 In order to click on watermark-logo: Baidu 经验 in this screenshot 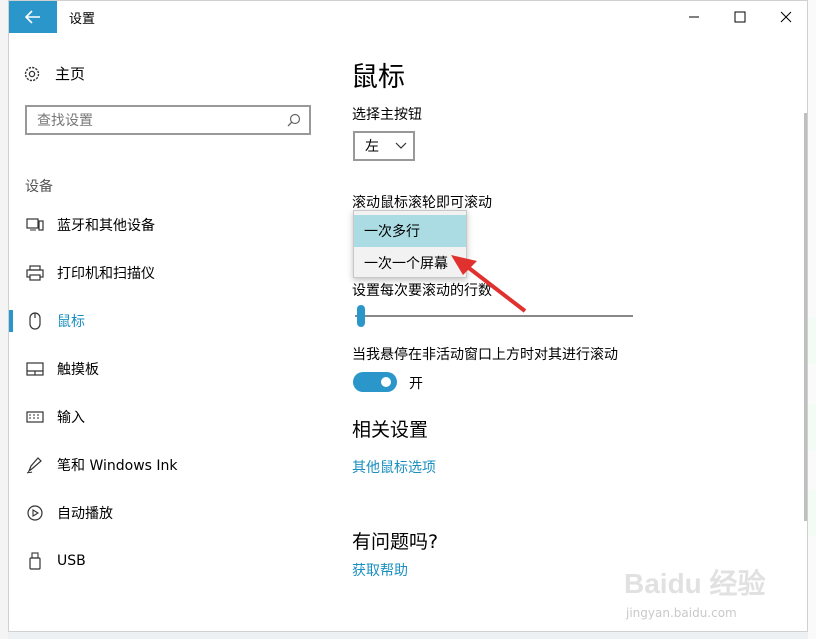, I will do `click(695, 583)`.